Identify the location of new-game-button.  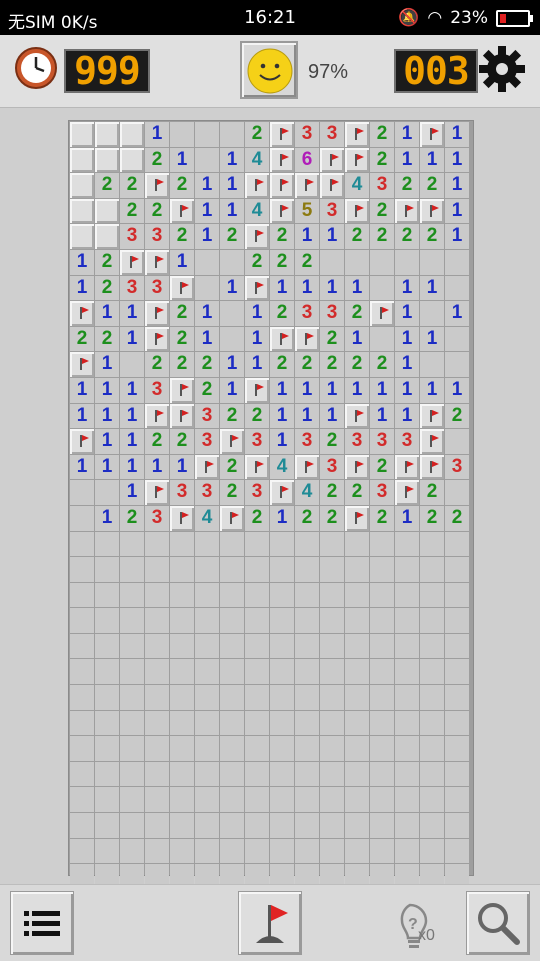
(269, 70).